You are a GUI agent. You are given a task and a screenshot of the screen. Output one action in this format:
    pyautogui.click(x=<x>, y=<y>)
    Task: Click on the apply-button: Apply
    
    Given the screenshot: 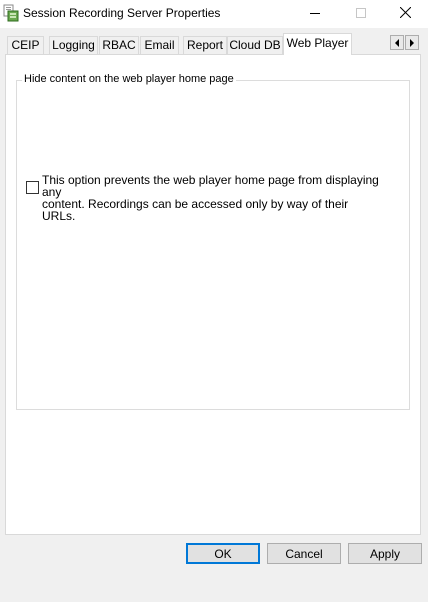 What is the action you would take?
    pyautogui.click(x=385, y=553)
    